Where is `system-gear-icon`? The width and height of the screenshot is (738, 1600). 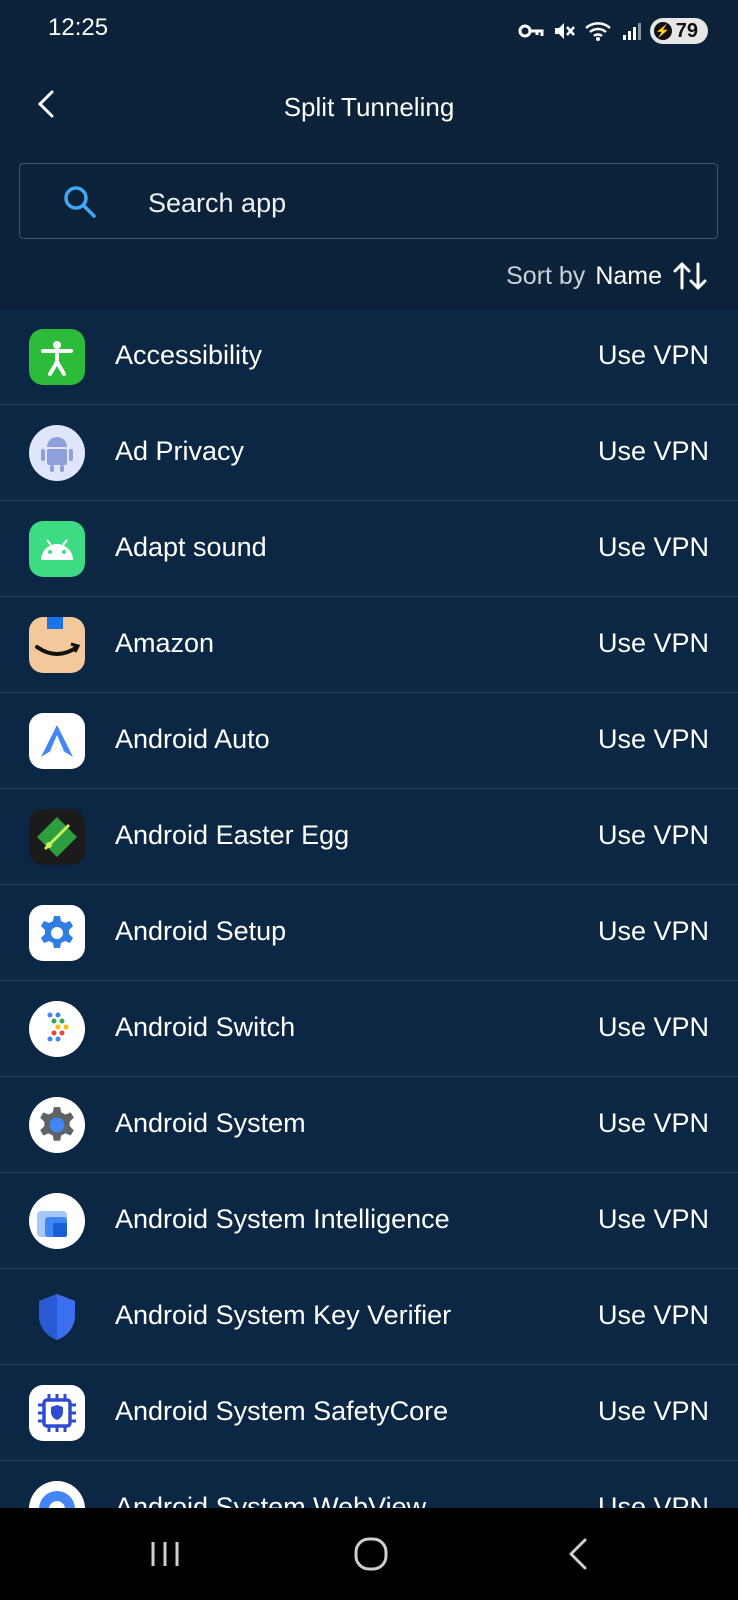
system-gear-icon is located at coordinates (57, 1125).